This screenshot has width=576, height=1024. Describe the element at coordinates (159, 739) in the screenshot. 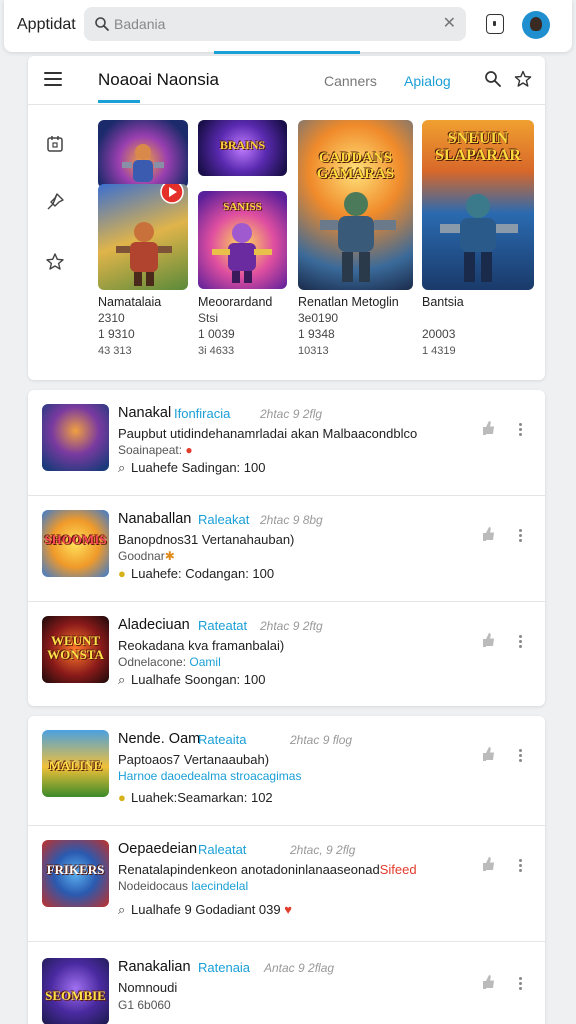

I see `item-title: Nende. Oam` at that location.